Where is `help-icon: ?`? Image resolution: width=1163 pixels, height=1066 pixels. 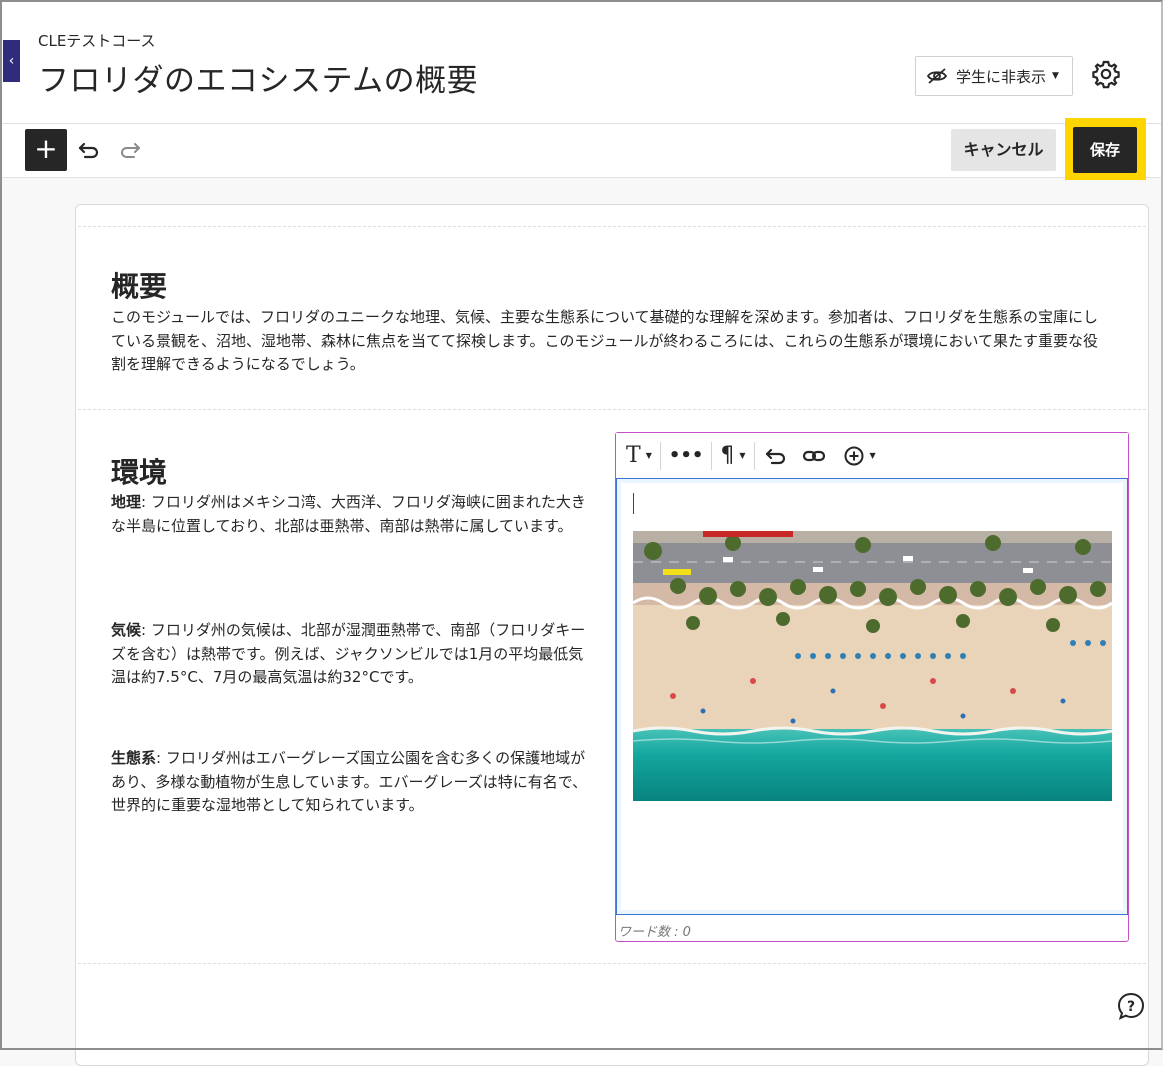
help-icon: ? is located at coordinates (1131, 1006).